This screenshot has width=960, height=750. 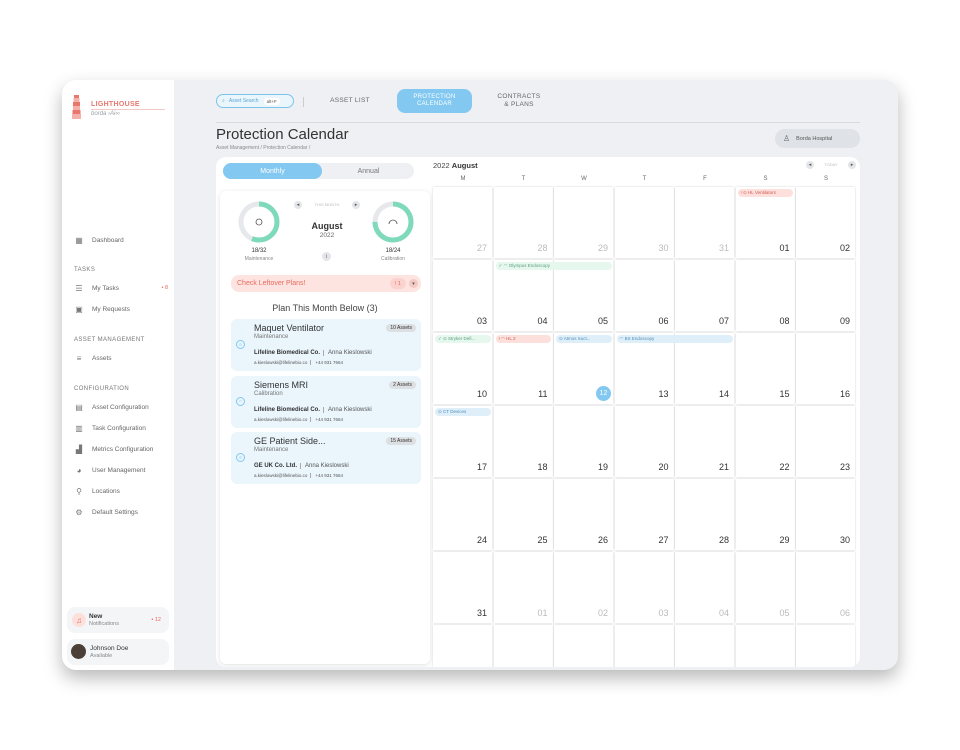 I want to click on calendar-day: 15, so click(x=765, y=368).